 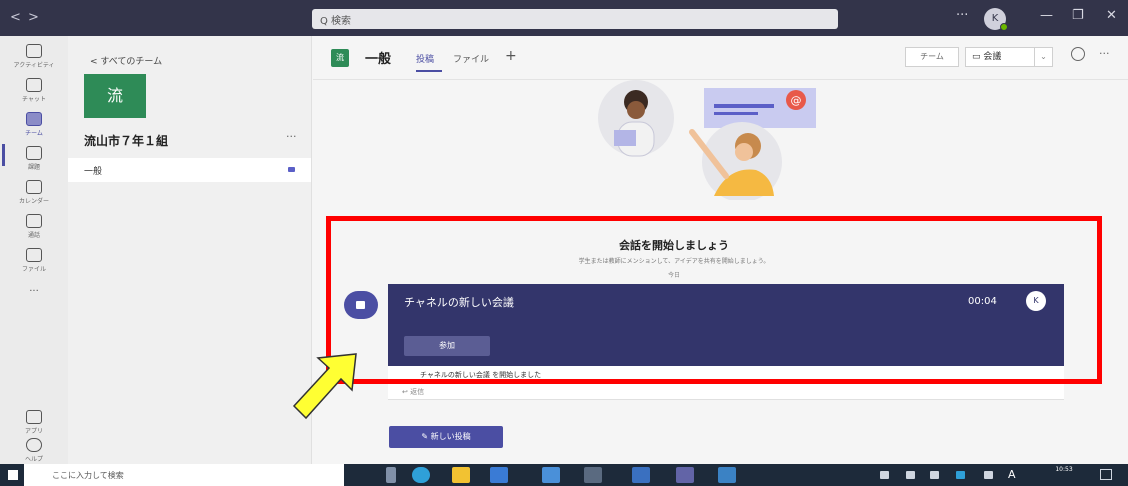 What do you see at coordinates (340, 58) in the screenshot?
I see `channel-team-avatar: 流` at bounding box center [340, 58].